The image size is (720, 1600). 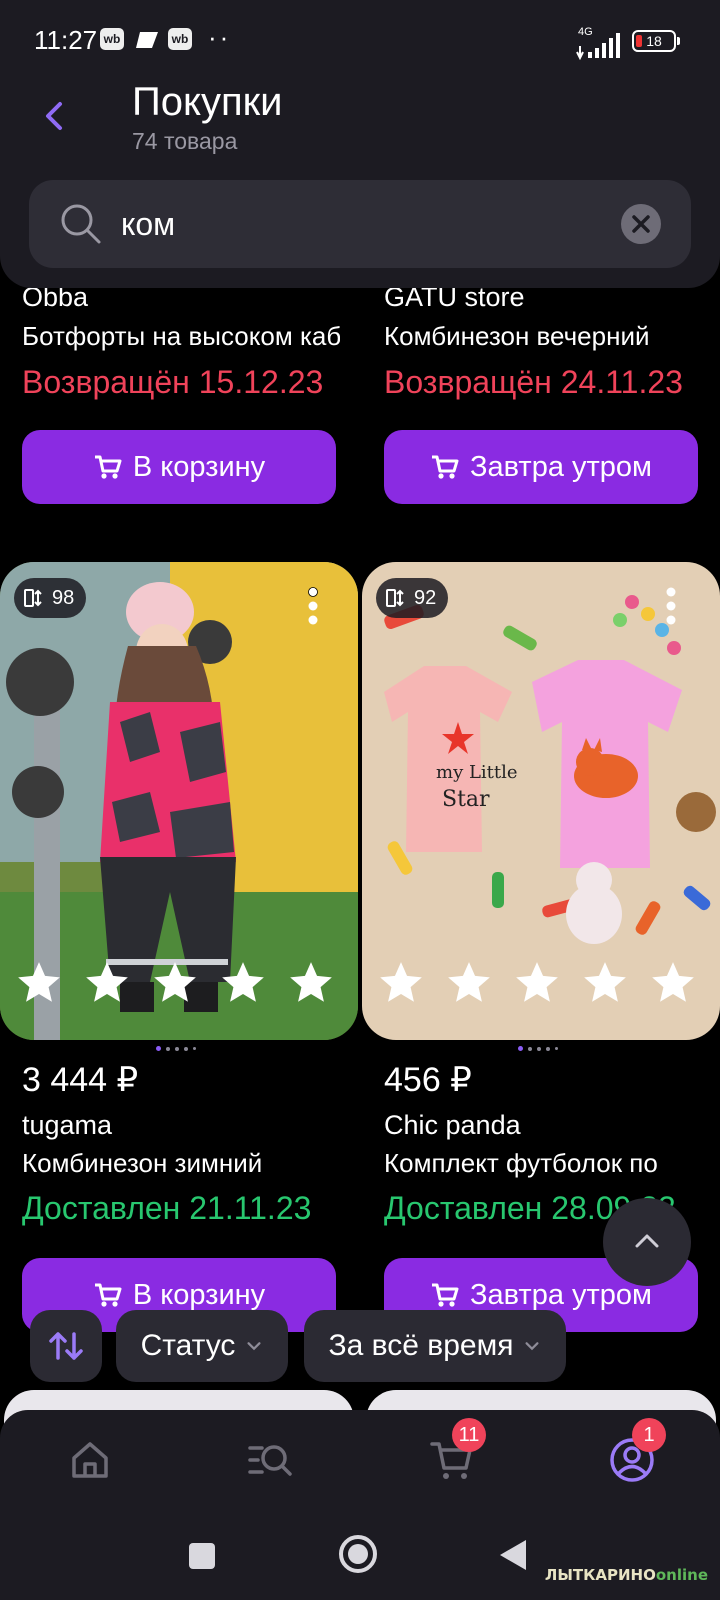 What do you see at coordinates (220, 37) in the screenshot?
I see `more-notifications-indicator: ··` at bounding box center [220, 37].